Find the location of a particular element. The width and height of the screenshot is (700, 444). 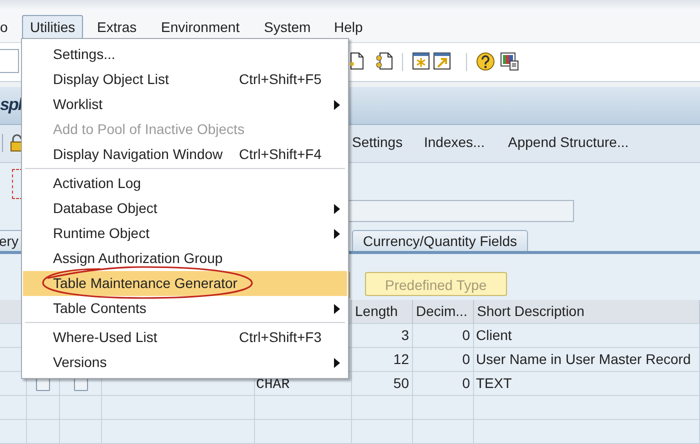

menu-item-label: Assign Authorization Group is located at coordinates (138, 258).